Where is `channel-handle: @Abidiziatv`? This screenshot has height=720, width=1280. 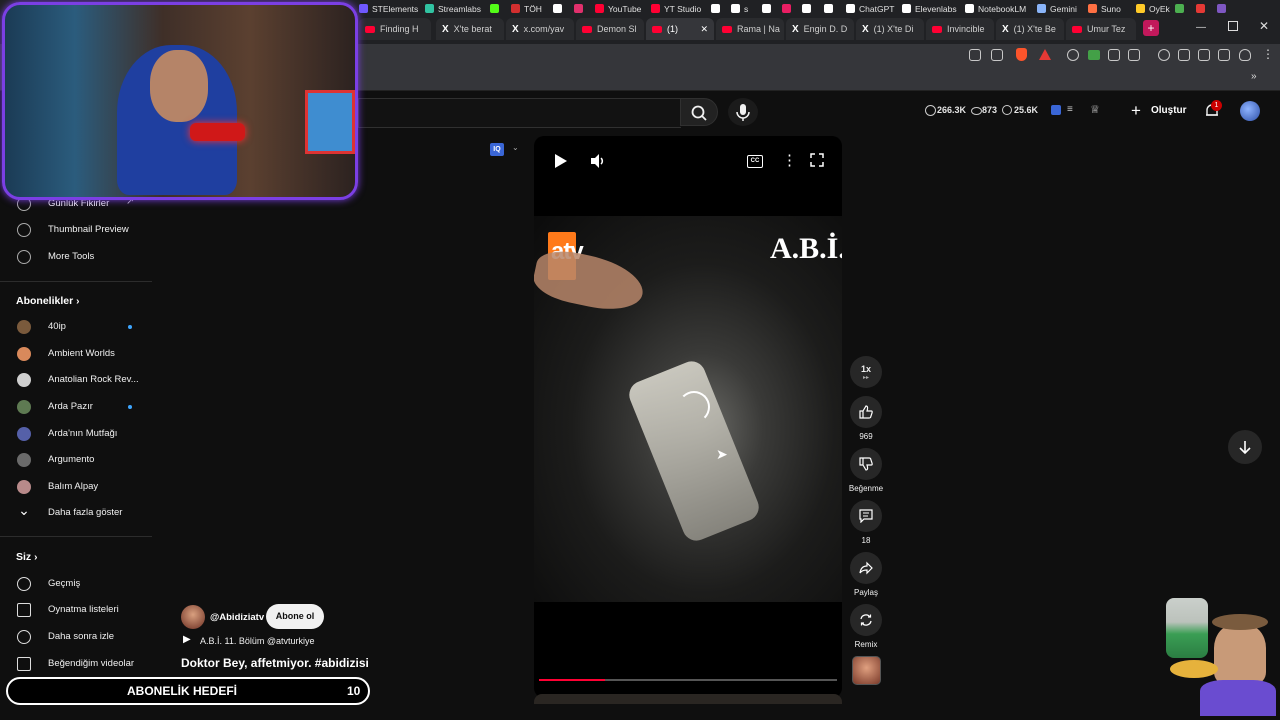 channel-handle: @Abidiziatv is located at coordinates (237, 617).